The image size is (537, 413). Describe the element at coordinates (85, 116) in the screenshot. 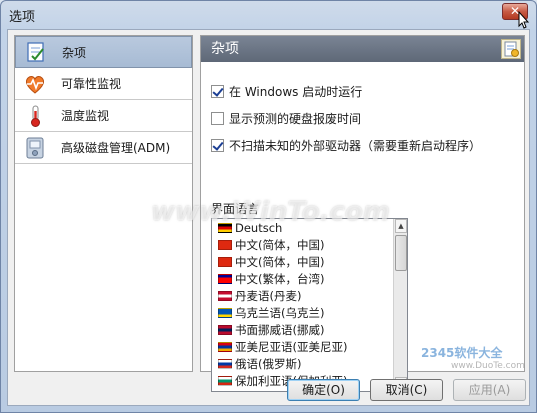

I see `sidebar-item-label: 温度监视` at that location.